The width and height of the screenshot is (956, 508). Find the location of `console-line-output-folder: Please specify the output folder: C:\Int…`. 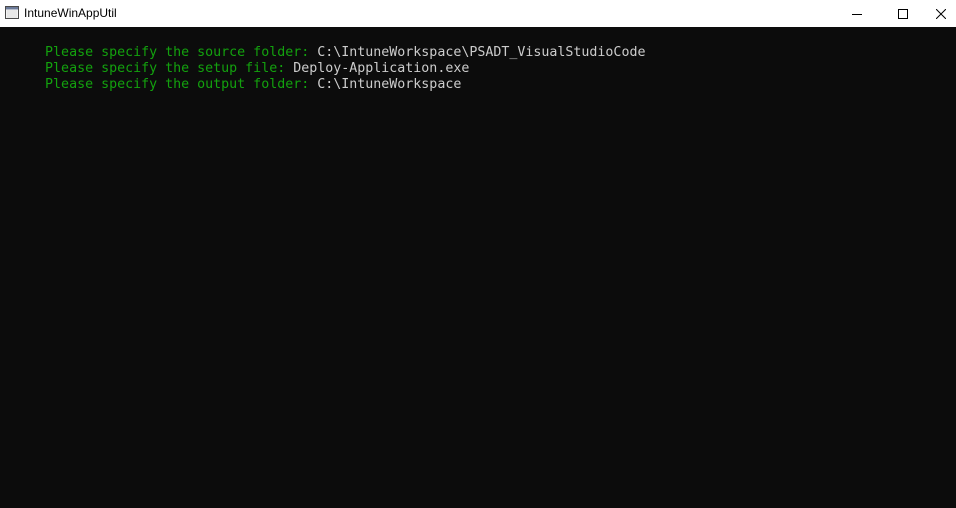

console-line-output-folder: Please specify the output folder: C:\Int… is located at coordinates (230, 85).